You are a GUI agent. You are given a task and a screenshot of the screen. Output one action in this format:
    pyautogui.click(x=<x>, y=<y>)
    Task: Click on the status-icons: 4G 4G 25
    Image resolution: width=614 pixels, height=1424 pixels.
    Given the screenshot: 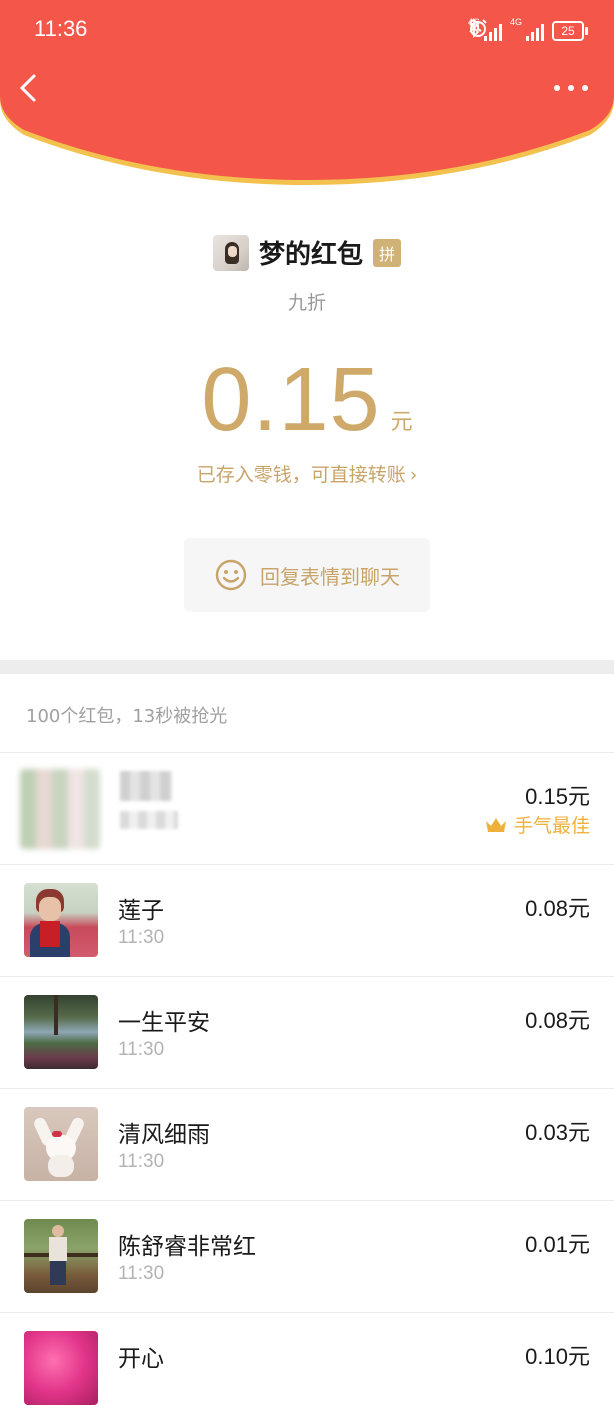 What is the action you would take?
    pyautogui.click(x=528, y=30)
    